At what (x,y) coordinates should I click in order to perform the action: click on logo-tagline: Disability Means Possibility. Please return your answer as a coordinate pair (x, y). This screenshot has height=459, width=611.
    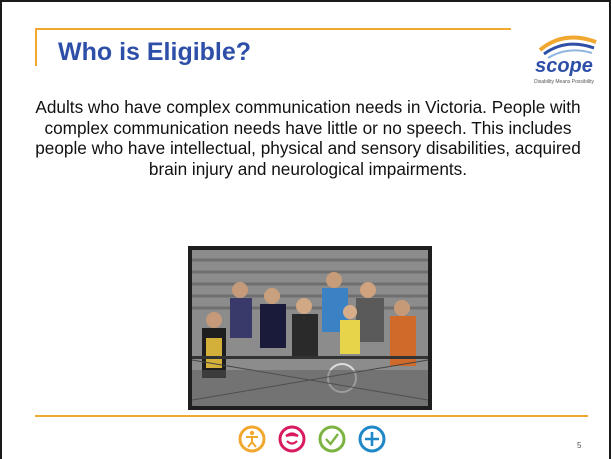
    Looking at the image, I should click on (564, 82).